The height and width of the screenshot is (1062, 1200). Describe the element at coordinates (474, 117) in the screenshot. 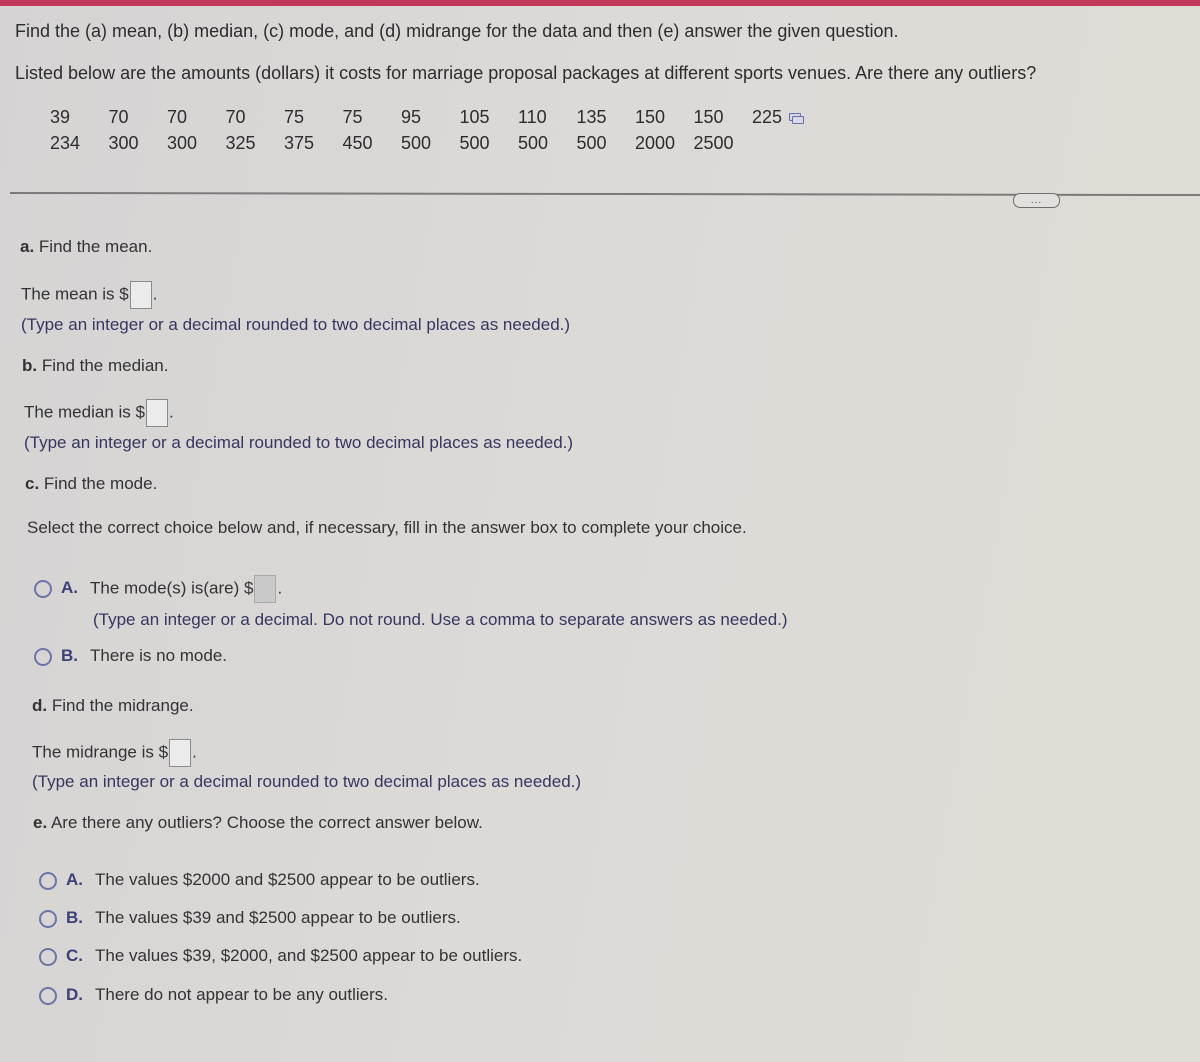

I see `data-value: 105` at that location.